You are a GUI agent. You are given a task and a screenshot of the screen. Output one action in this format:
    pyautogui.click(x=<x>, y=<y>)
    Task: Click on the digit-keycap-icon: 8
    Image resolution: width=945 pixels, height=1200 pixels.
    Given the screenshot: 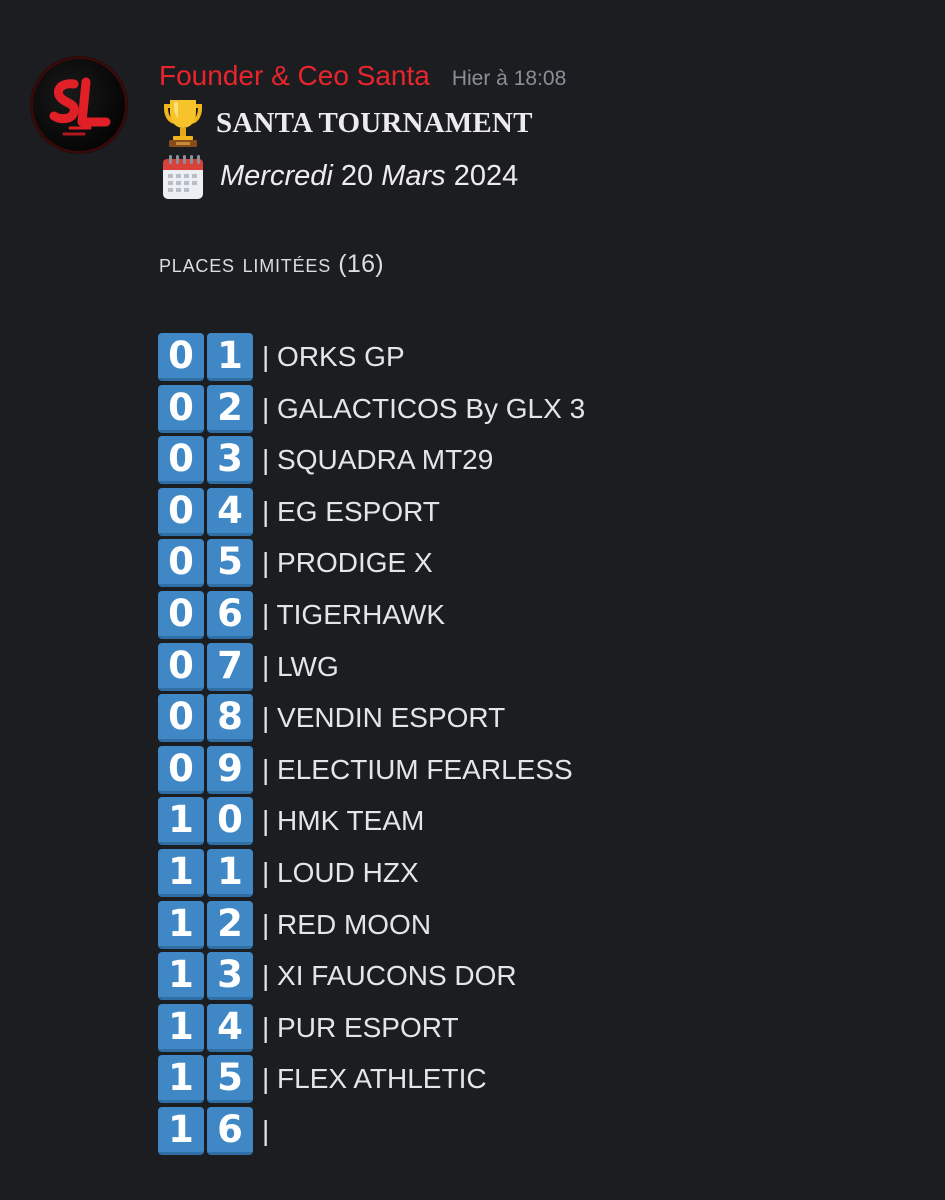 What is the action you would take?
    pyautogui.click(x=230, y=718)
    